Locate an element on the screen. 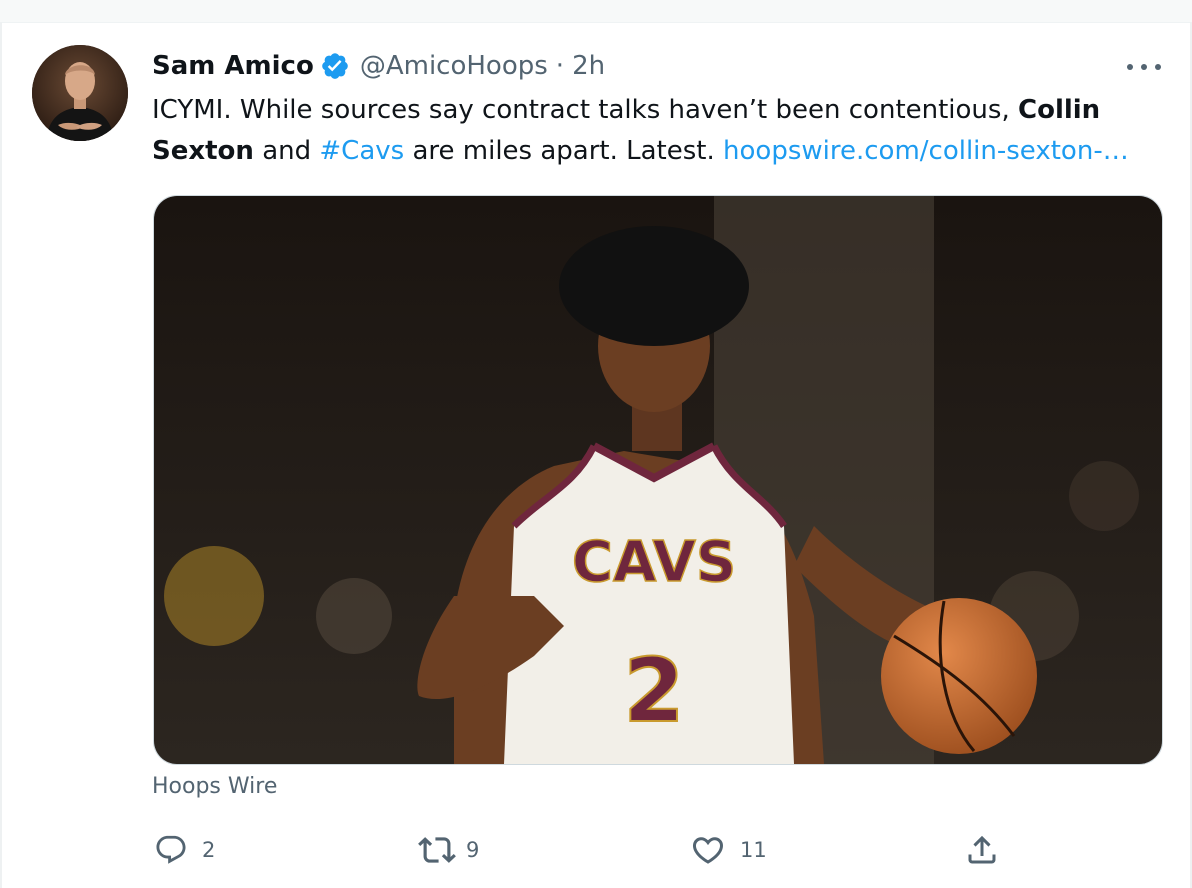 This screenshot has width=1192, height=888. reply-icon is located at coordinates (171, 849).